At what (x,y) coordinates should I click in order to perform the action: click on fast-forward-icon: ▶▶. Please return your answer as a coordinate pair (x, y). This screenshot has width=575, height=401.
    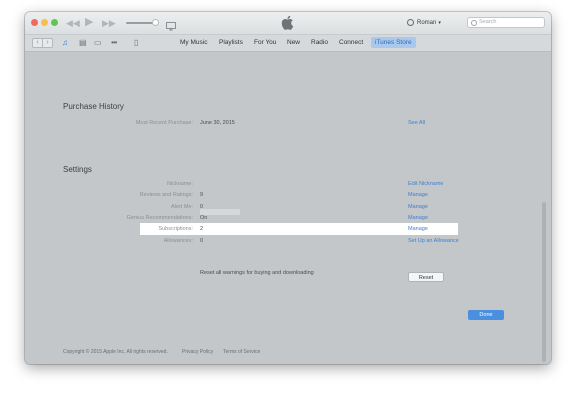
    Looking at the image, I should click on (109, 23).